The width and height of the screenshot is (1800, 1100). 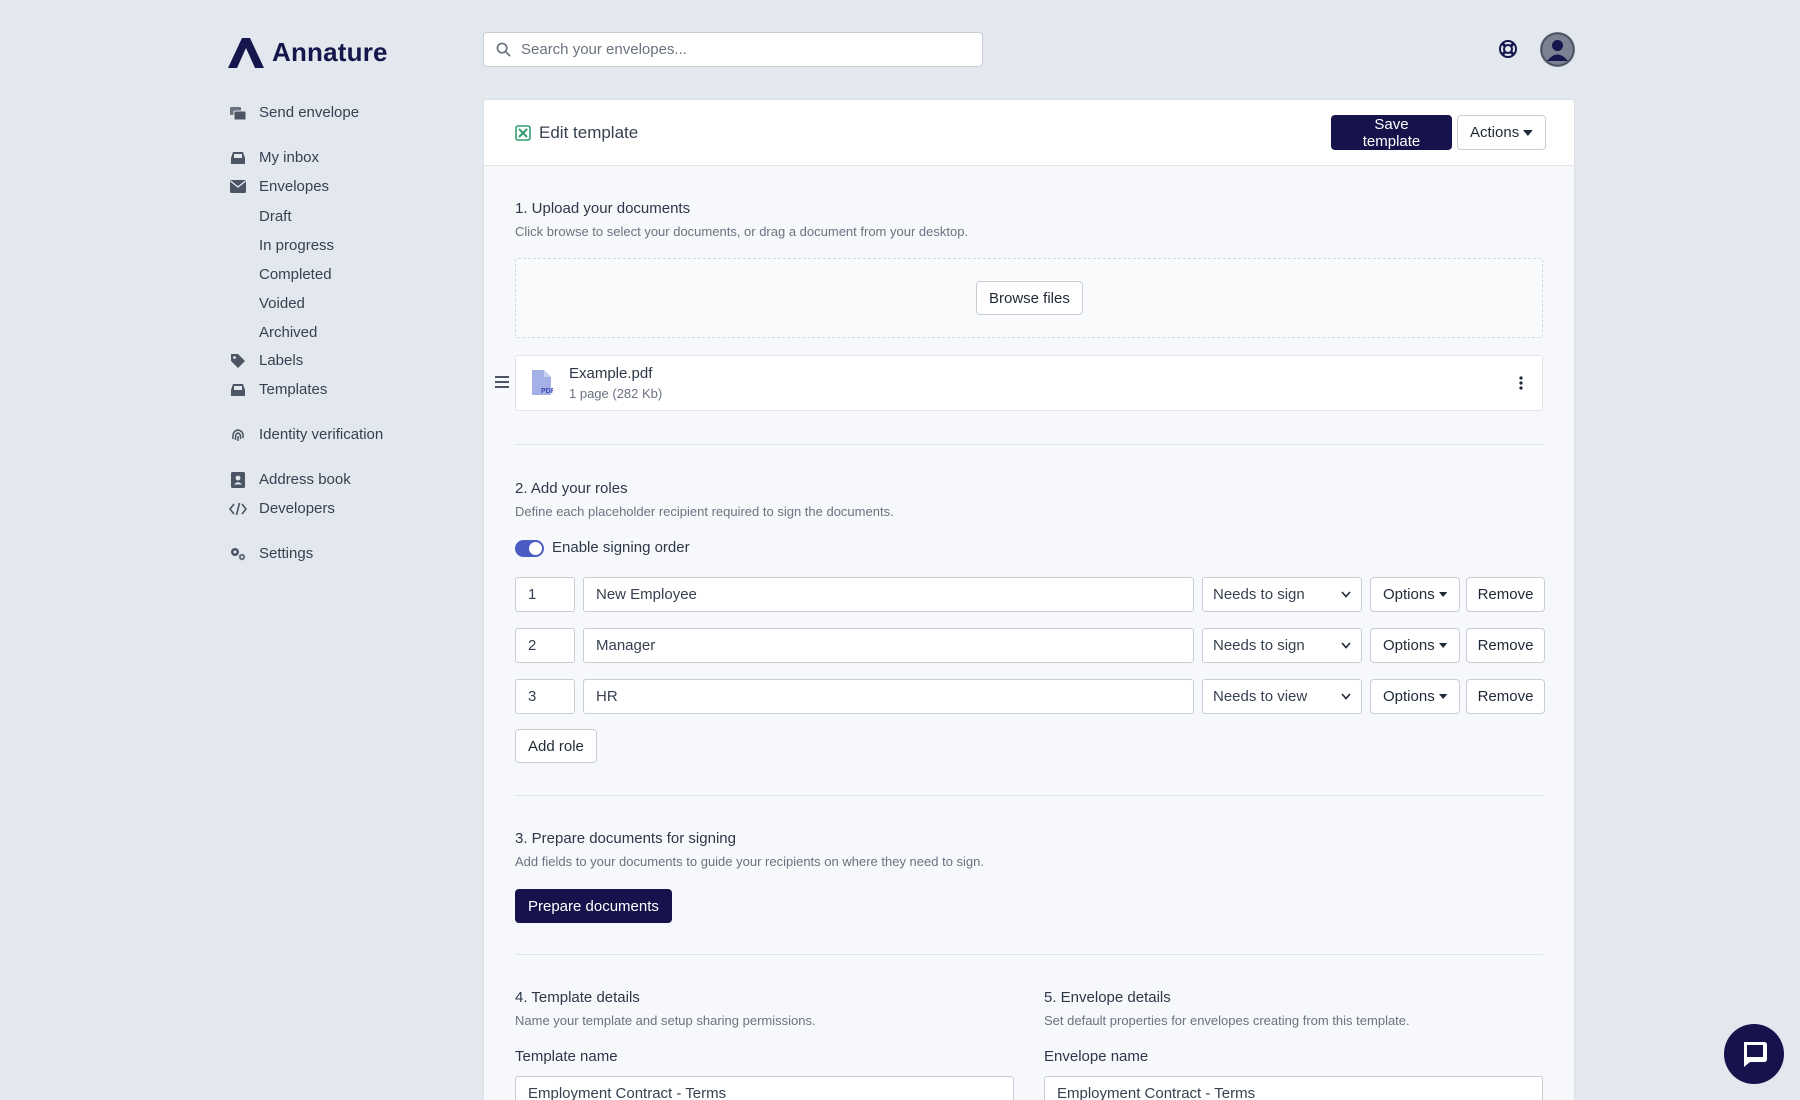 I want to click on sidebar-item-label: Templates, so click(x=293, y=389).